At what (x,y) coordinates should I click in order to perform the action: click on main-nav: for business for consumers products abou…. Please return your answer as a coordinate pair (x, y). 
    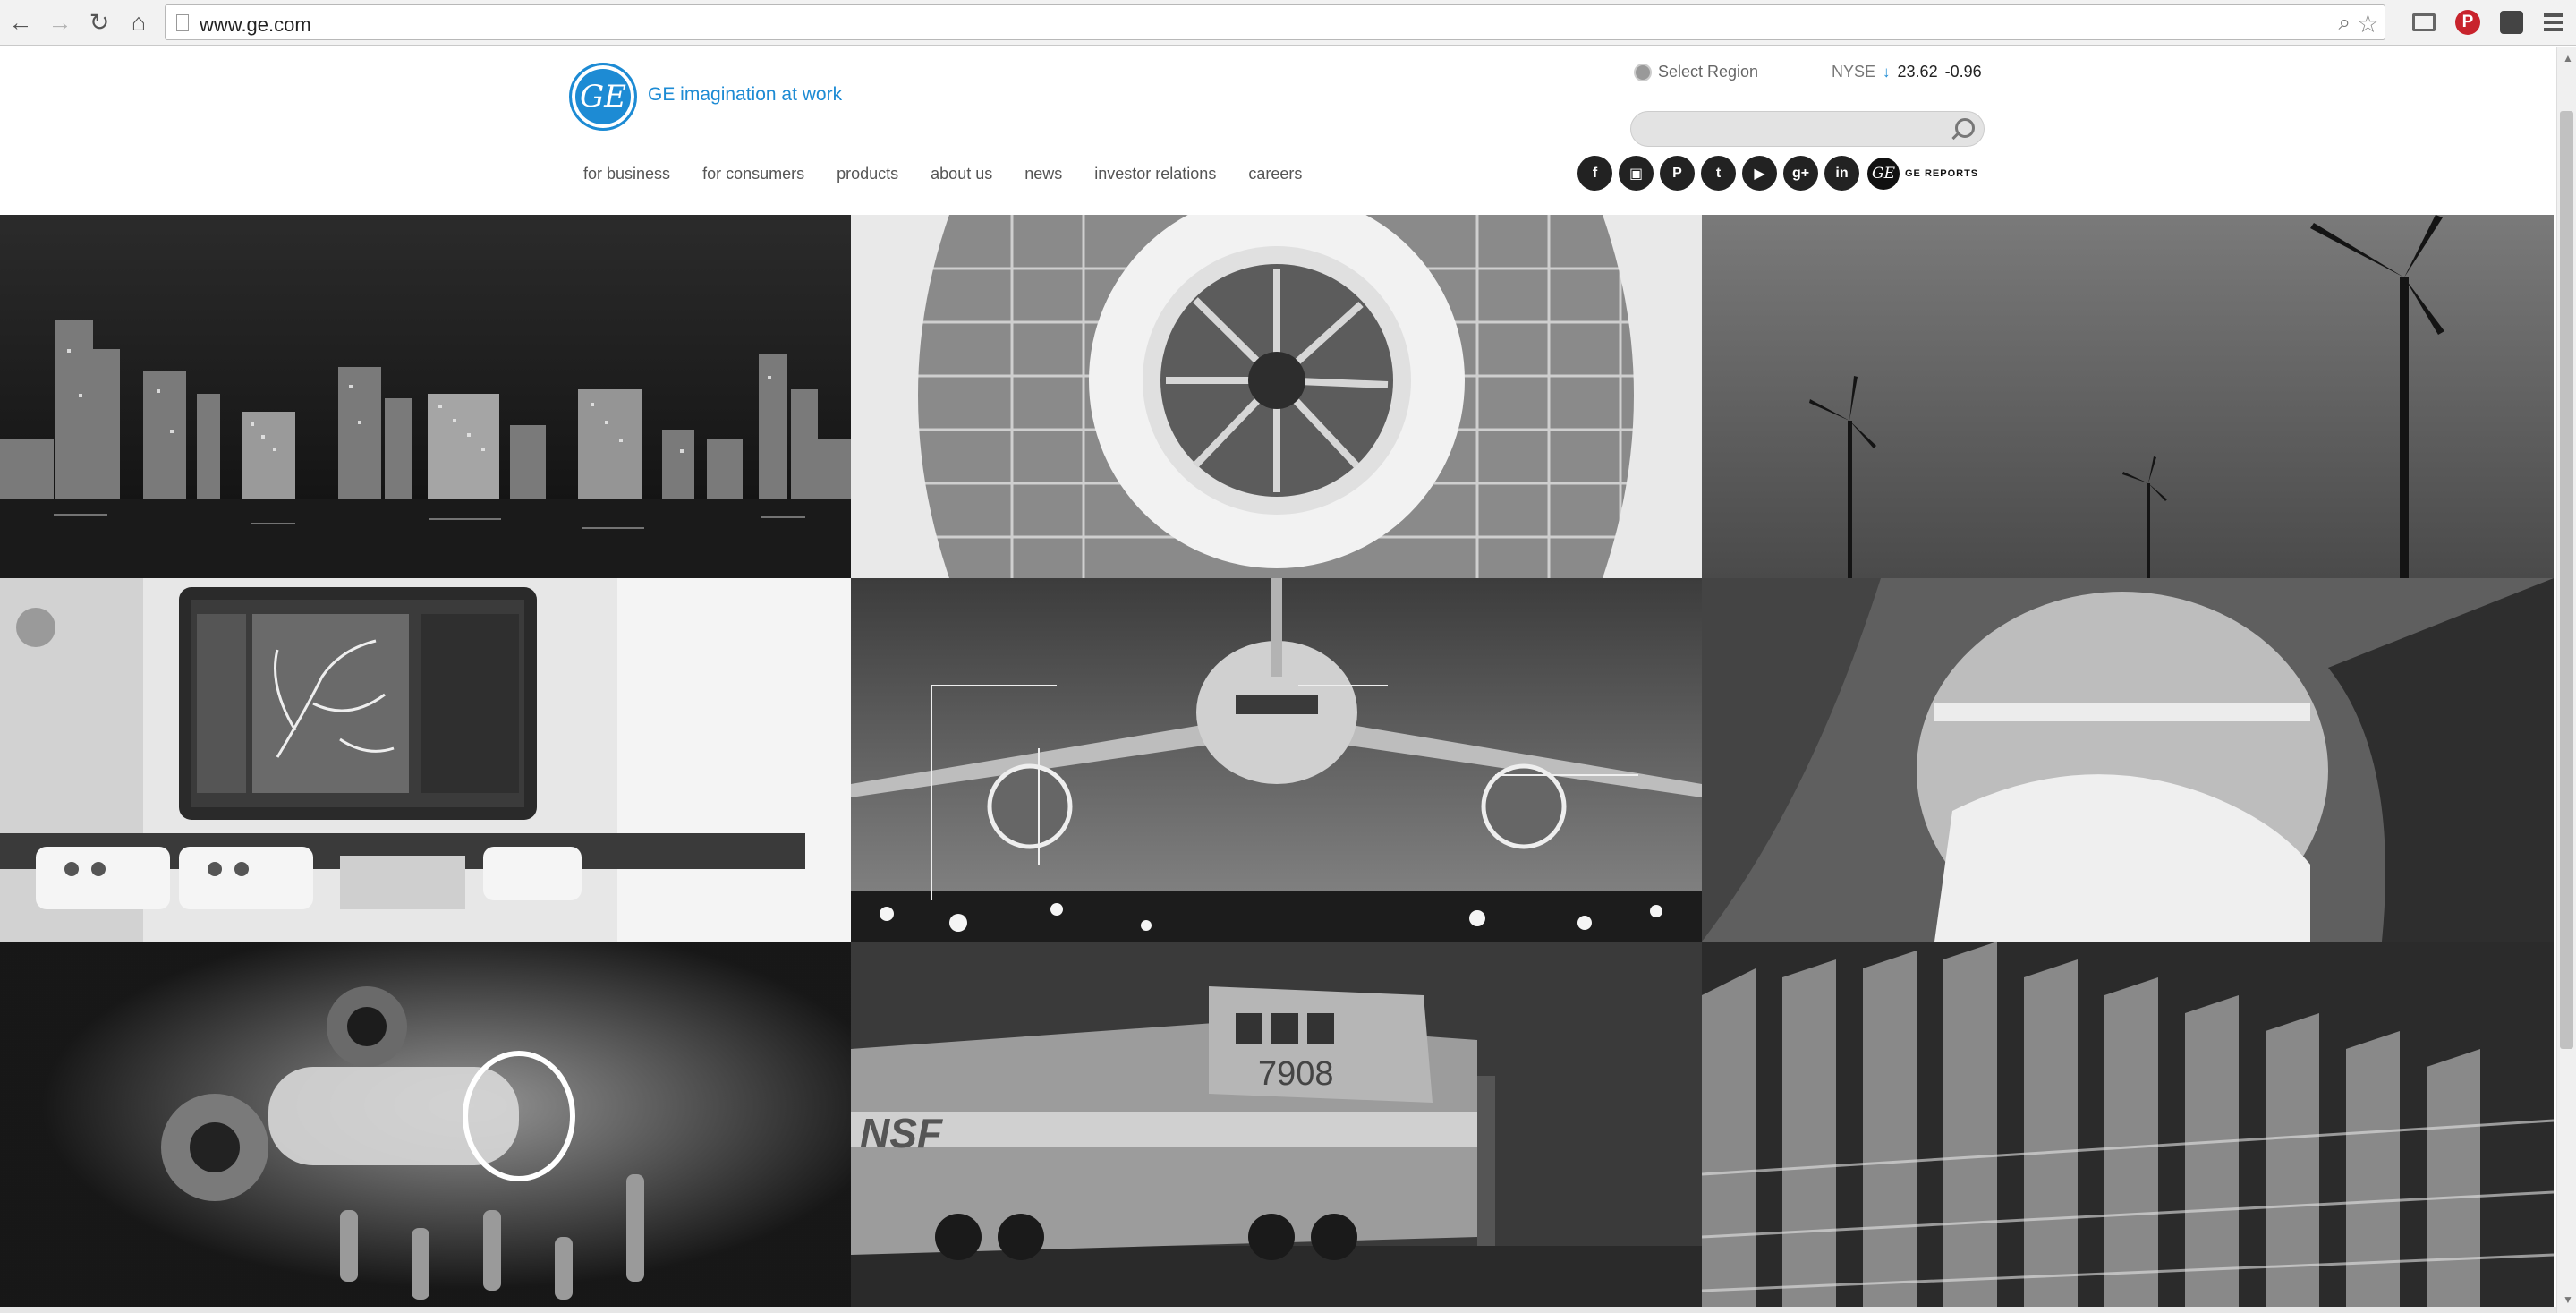
    Looking at the image, I should click on (942, 174).